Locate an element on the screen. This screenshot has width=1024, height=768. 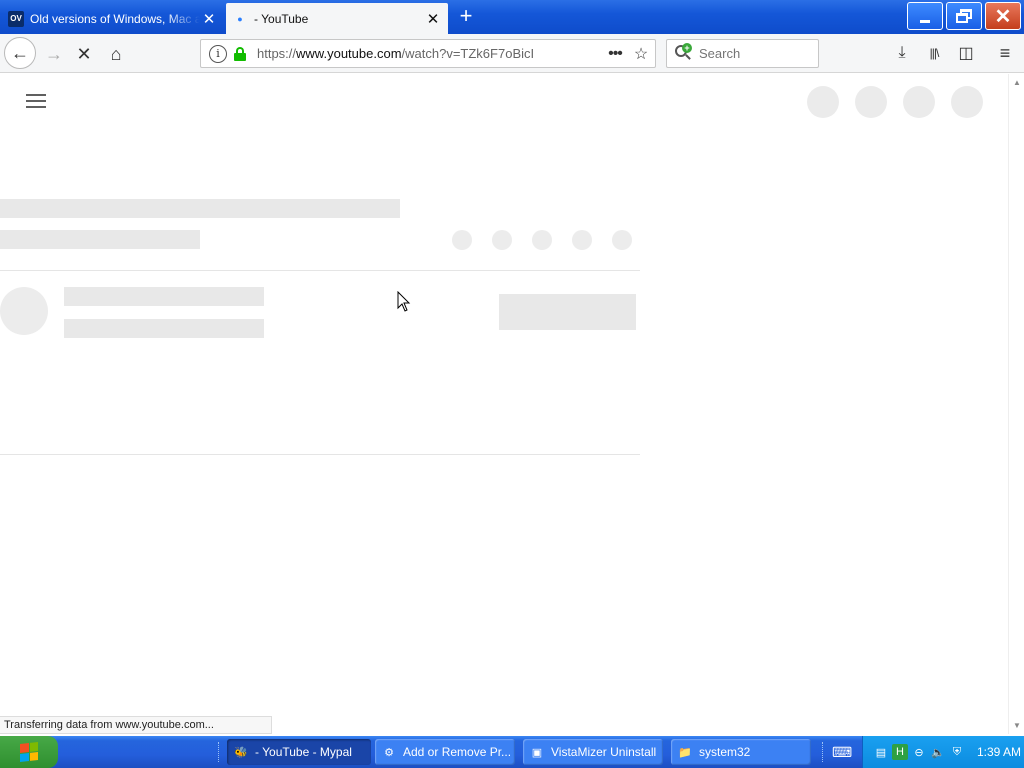
sidebar-icon: ◫ is located at coordinates (966, 53).